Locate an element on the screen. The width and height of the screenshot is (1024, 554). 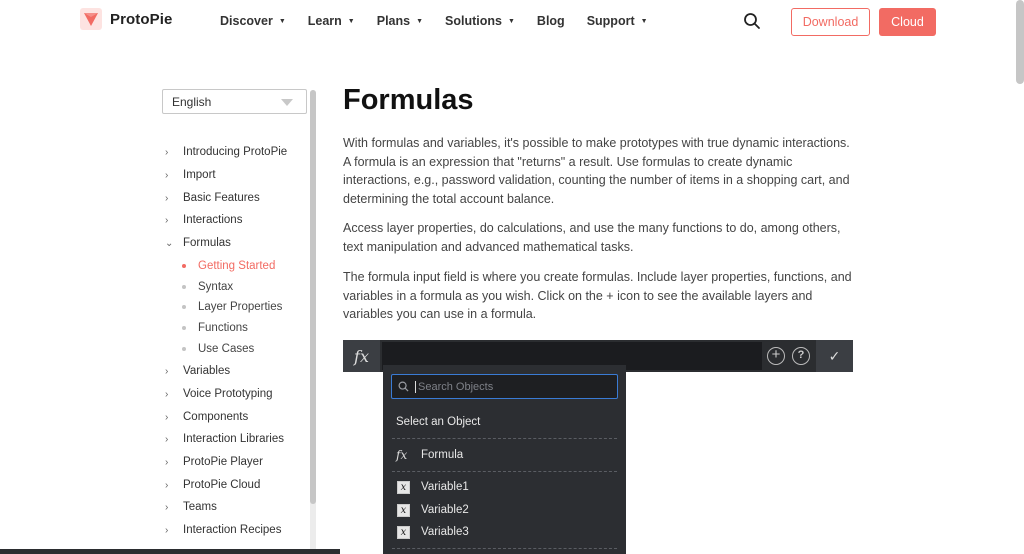
sidebar-subitem-label: Syntax is located at coordinates (216, 287).